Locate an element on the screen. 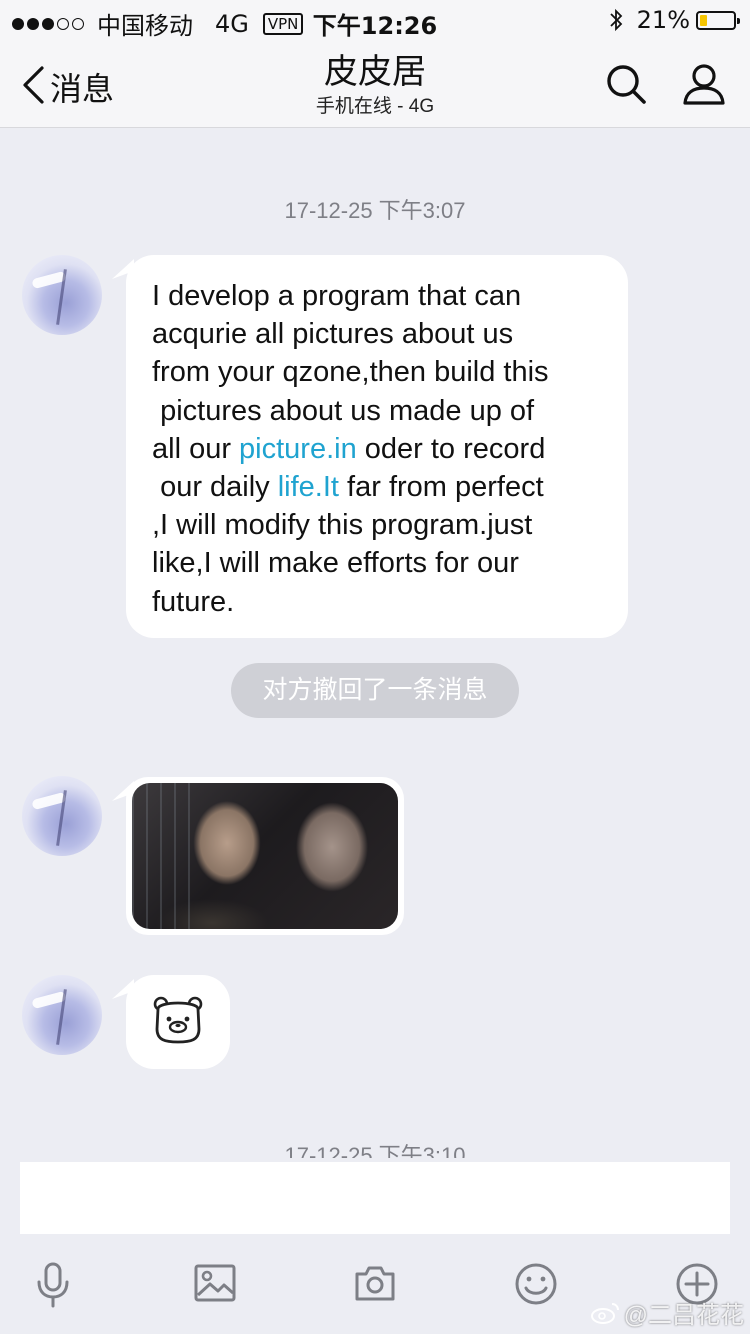  message-link: life.It is located at coordinates (308, 487).